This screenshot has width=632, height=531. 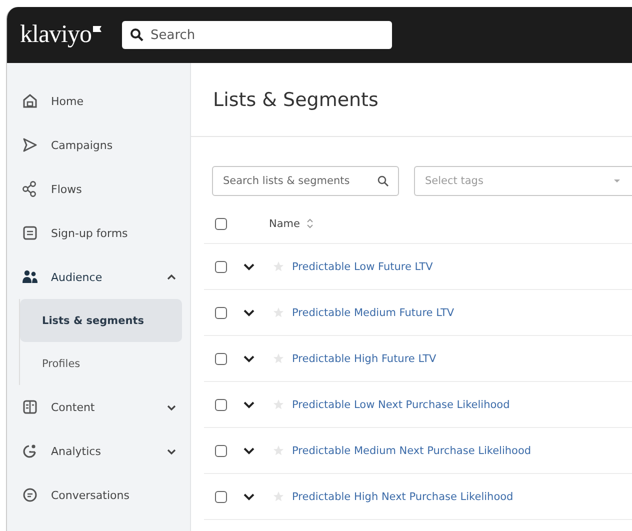 I want to click on segment-link: Predictable Medium Next Purchase Likelihood, so click(x=412, y=450).